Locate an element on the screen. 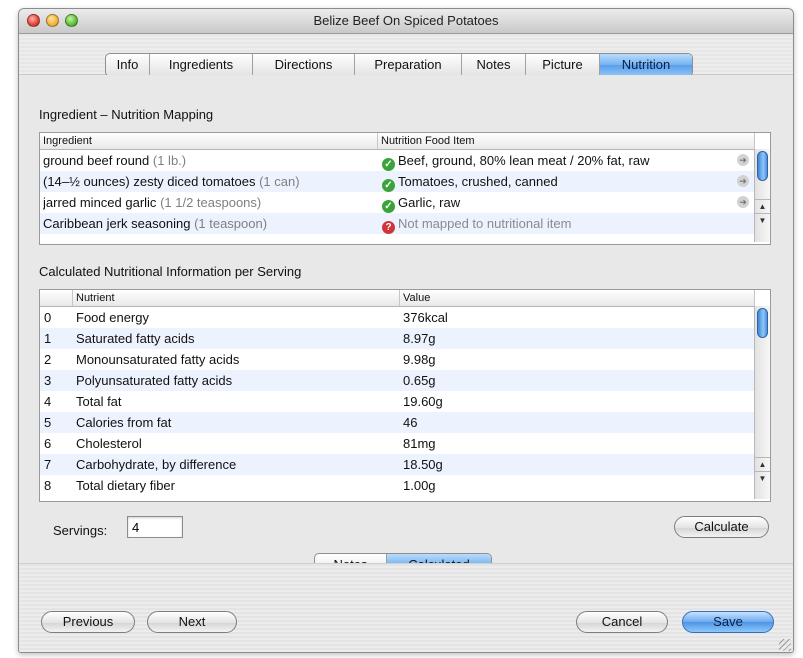  next-button: Next is located at coordinates (192, 622).